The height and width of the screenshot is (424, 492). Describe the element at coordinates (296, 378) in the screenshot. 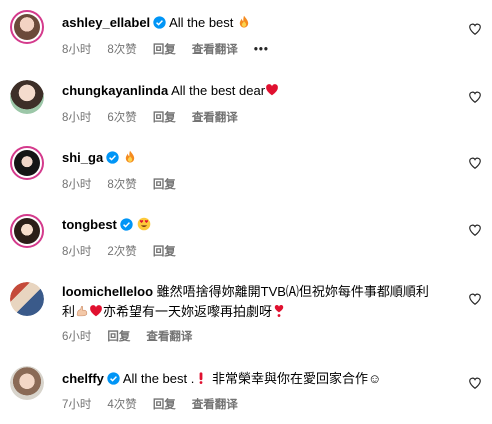

I see `comment-text-continued: 非常榮幸與你在愛回家合作☺` at that location.